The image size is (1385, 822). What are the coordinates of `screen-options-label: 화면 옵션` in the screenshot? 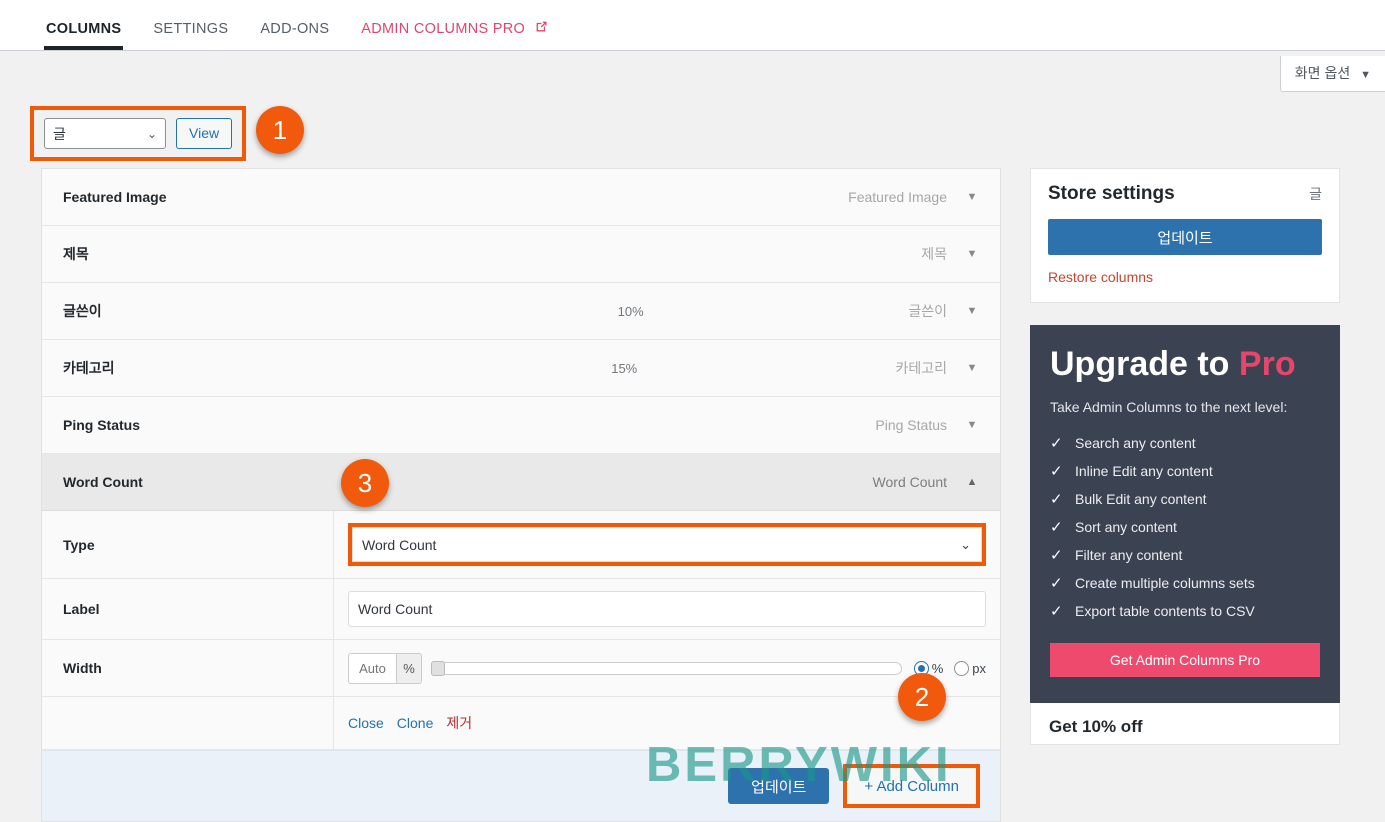 It's located at (1322, 73).